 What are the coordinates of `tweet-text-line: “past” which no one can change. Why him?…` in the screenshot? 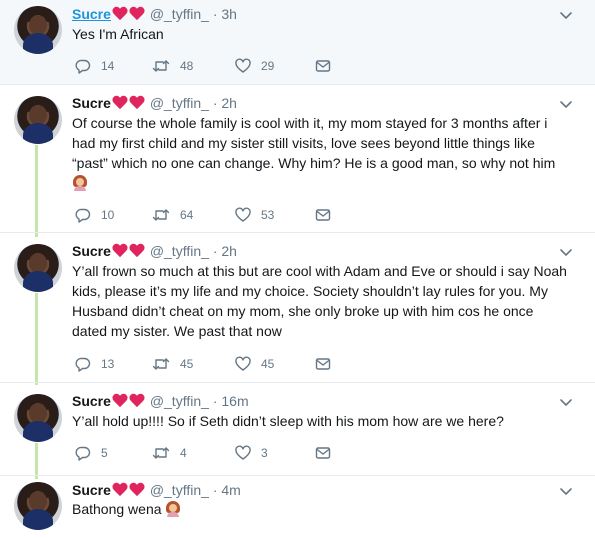 It's located at (314, 163).